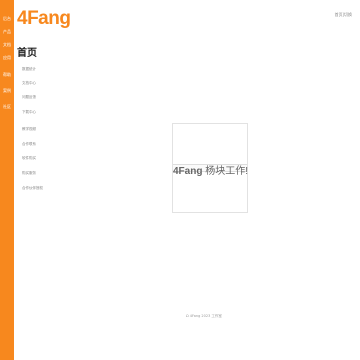 The image size is (360, 360). I want to click on card-top-panel, so click(210, 144).